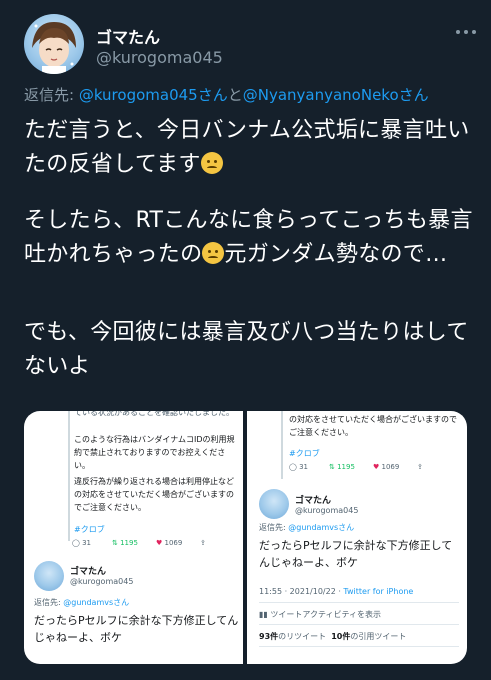 The height and width of the screenshot is (680, 491). Describe the element at coordinates (250, 46) in the screenshot. I see `tweet-header: ゴマたん @kurogoma045` at that location.